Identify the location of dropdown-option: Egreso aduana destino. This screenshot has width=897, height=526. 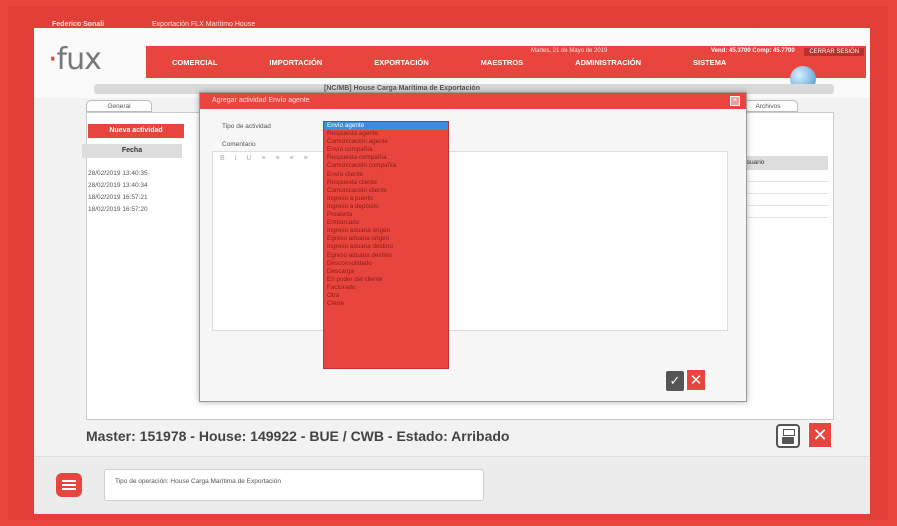
(386, 256).